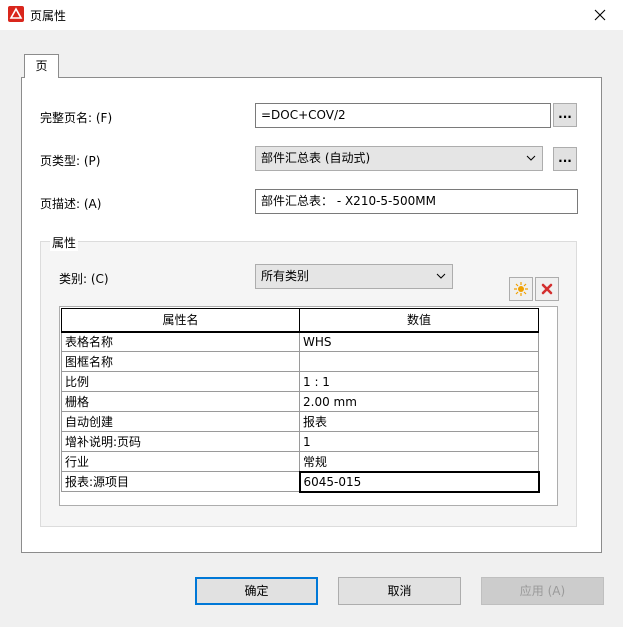 This screenshot has width=623, height=627. I want to click on delete-x-icon, so click(547, 289).